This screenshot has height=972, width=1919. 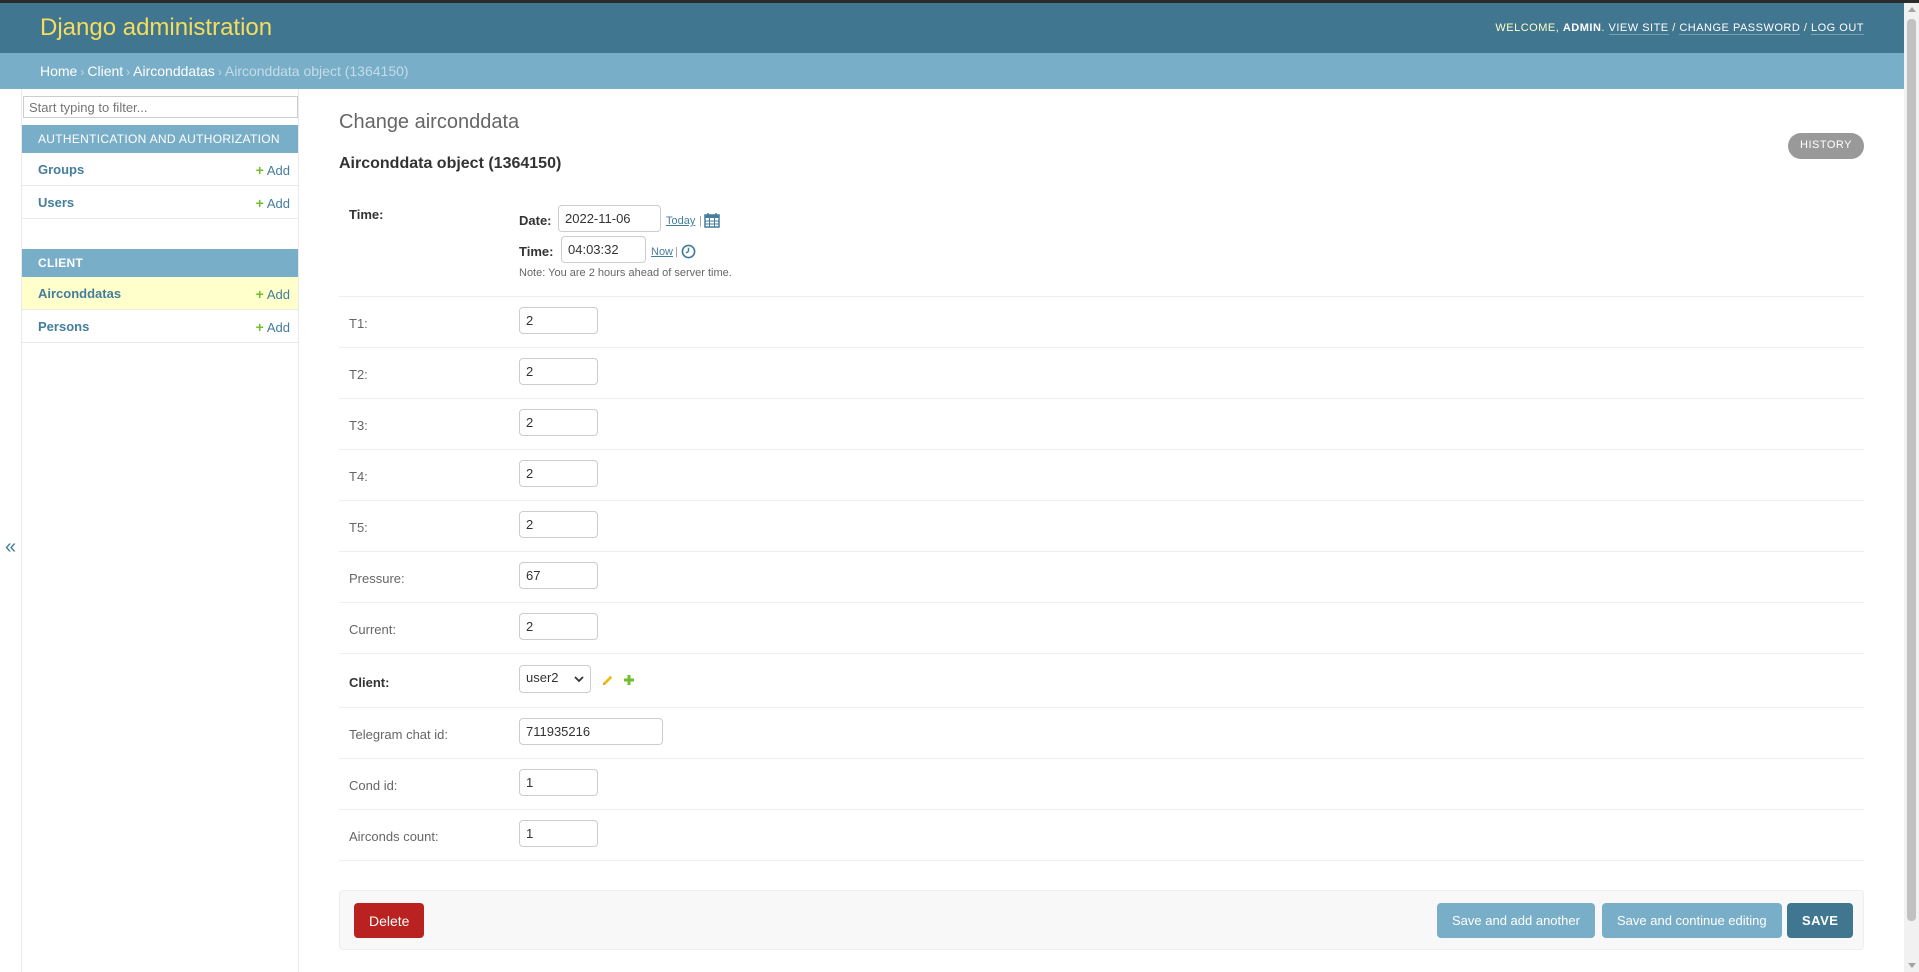 I want to click on clock-icon, so click(x=688, y=251).